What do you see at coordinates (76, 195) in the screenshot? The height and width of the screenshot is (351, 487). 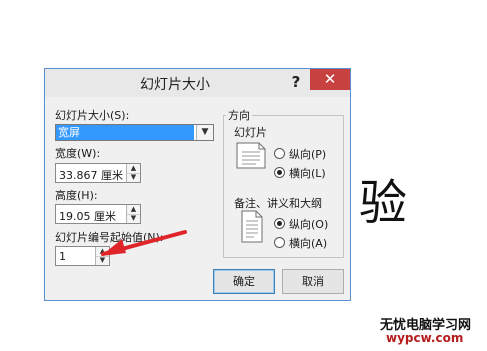 I see `height-label: 高度(H):` at bounding box center [76, 195].